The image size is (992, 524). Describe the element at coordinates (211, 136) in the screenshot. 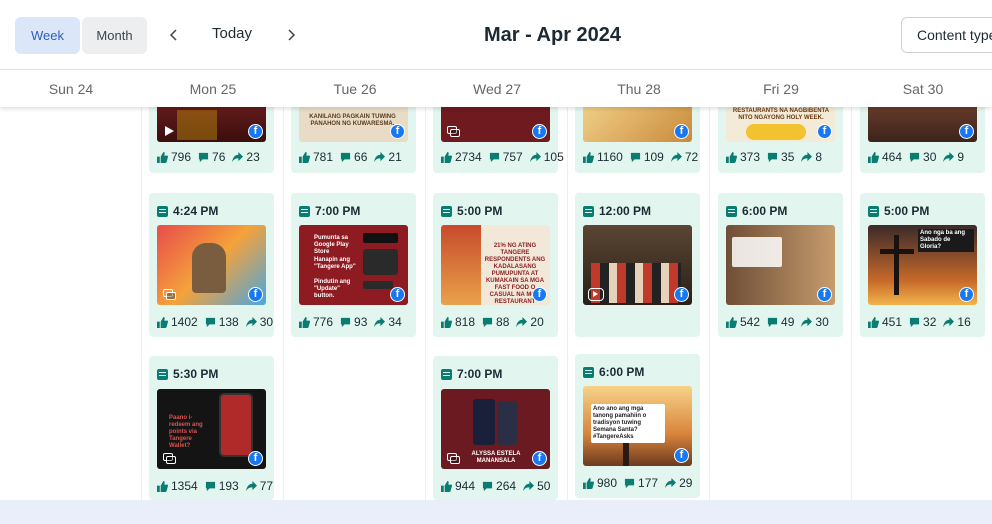

I see `post-card: f 796 76 23` at that location.